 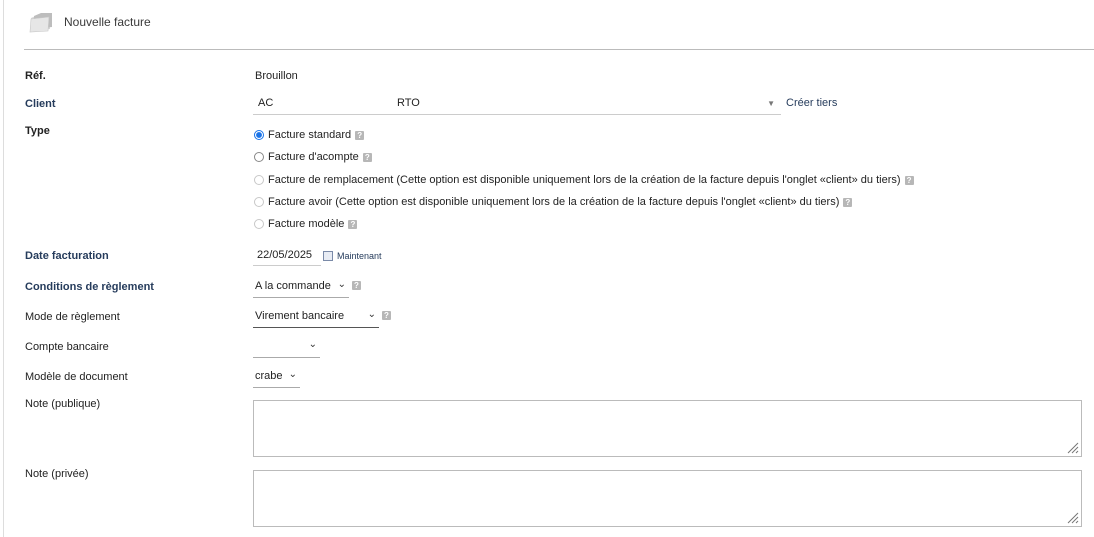 I want to click on bank-account-label: Compte bancaire, so click(x=67, y=347).